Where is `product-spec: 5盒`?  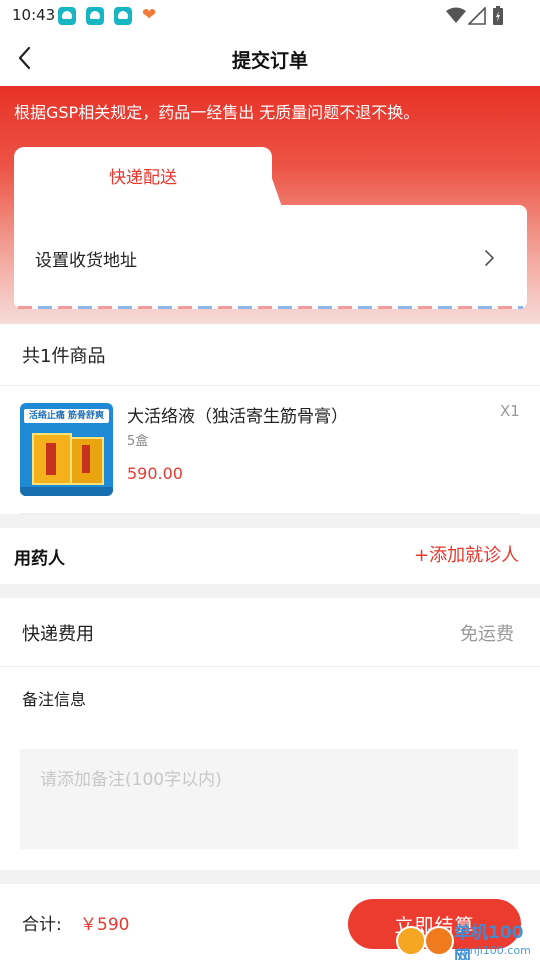 product-spec: 5盒 is located at coordinates (138, 441).